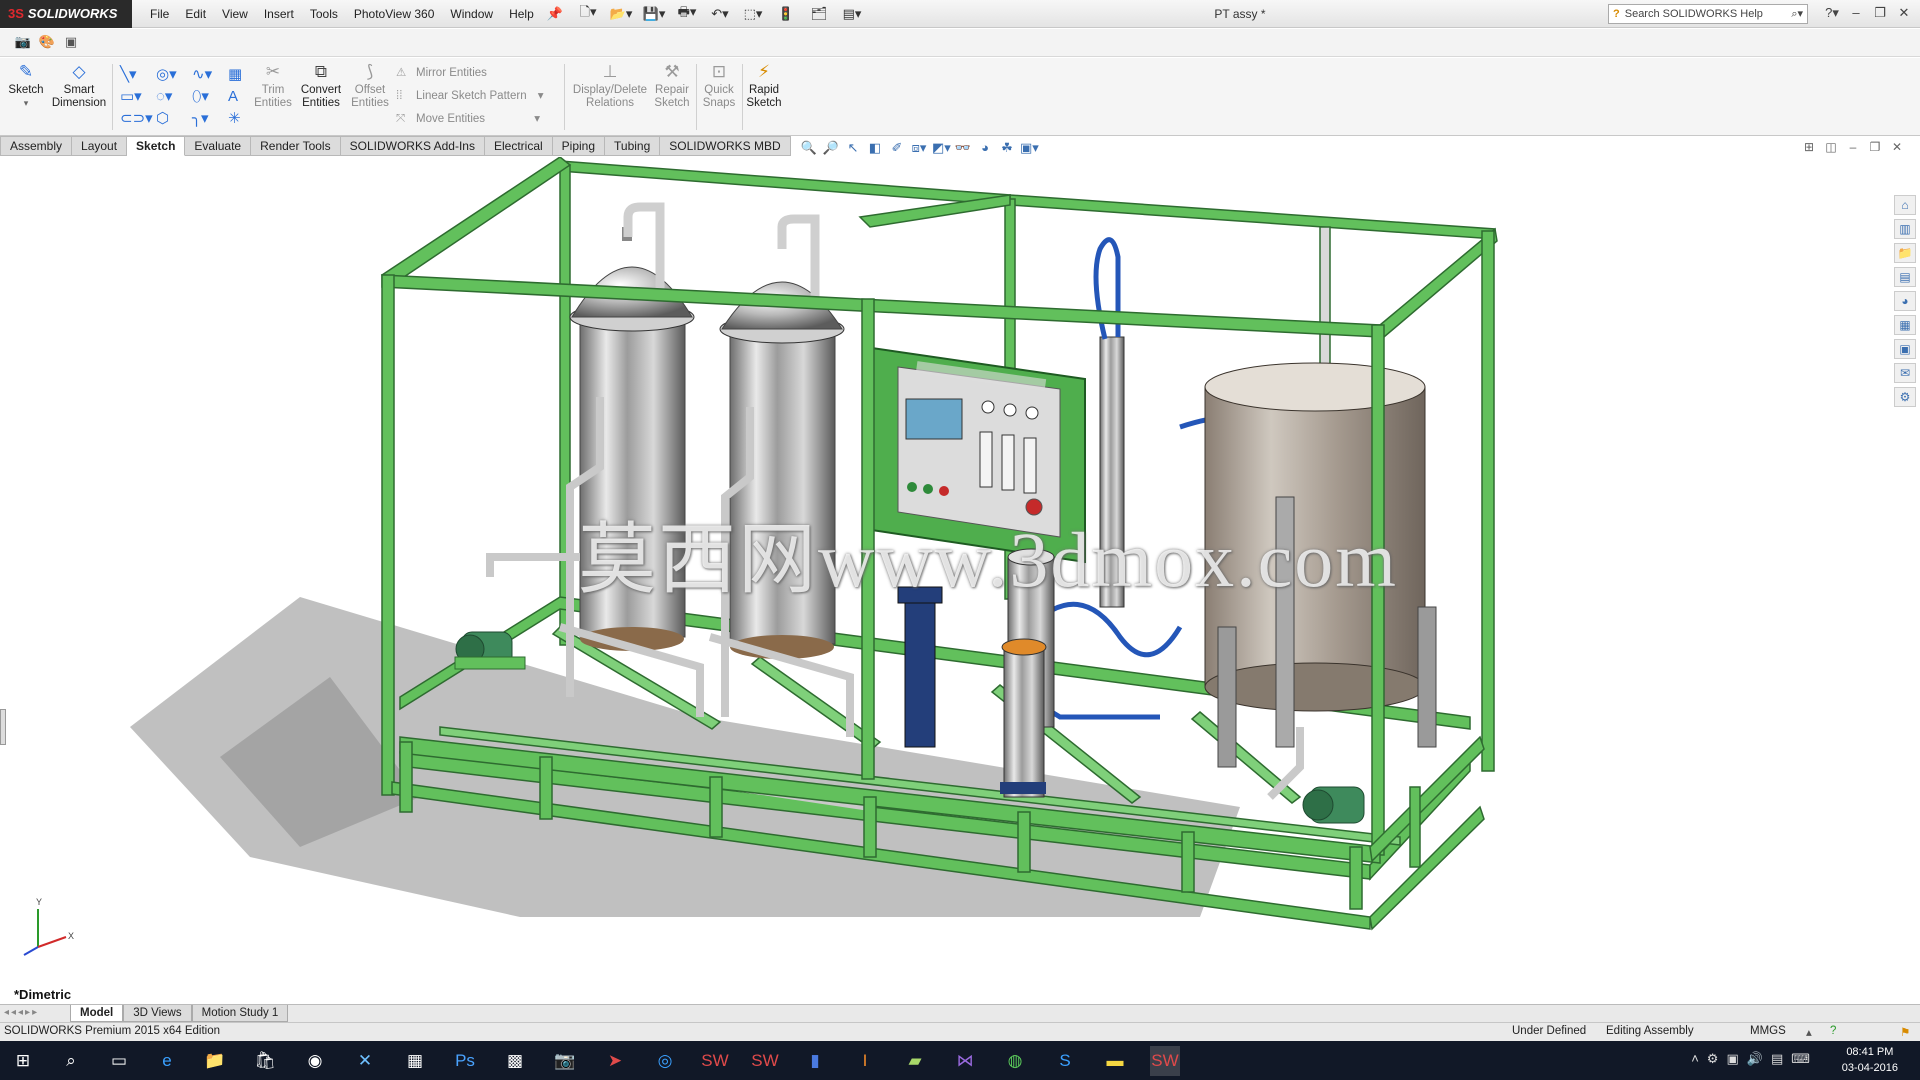  What do you see at coordinates (654, 14) in the screenshot?
I see `save-icon: 💾▾` at bounding box center [654, 14].